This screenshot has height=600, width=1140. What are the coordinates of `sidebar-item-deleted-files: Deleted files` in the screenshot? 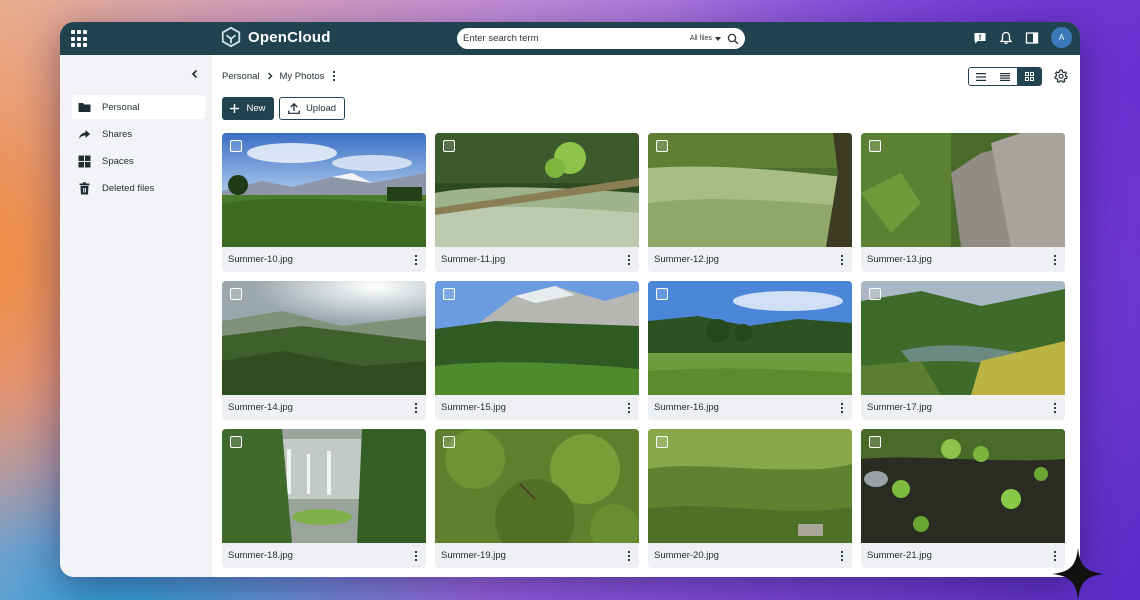 It's located at (138, 188).